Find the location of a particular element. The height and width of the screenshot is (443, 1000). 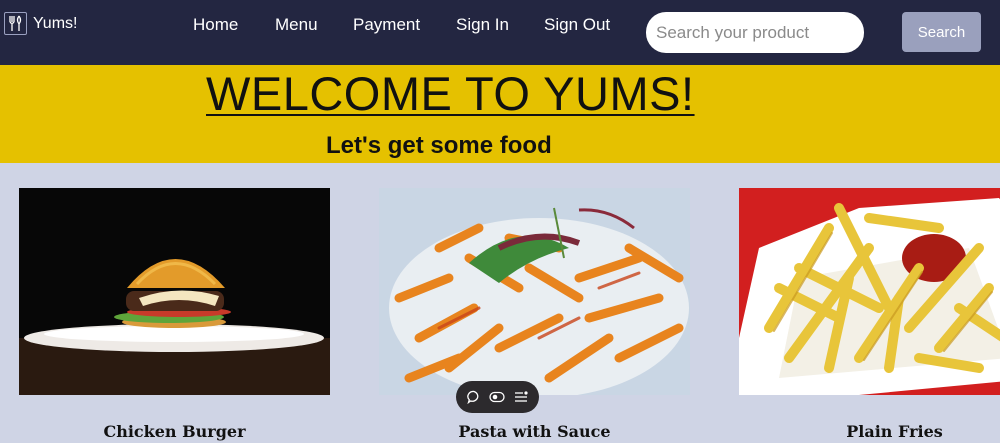

hero-subtitle: Let's get some food is located at coordinates (439, 145).